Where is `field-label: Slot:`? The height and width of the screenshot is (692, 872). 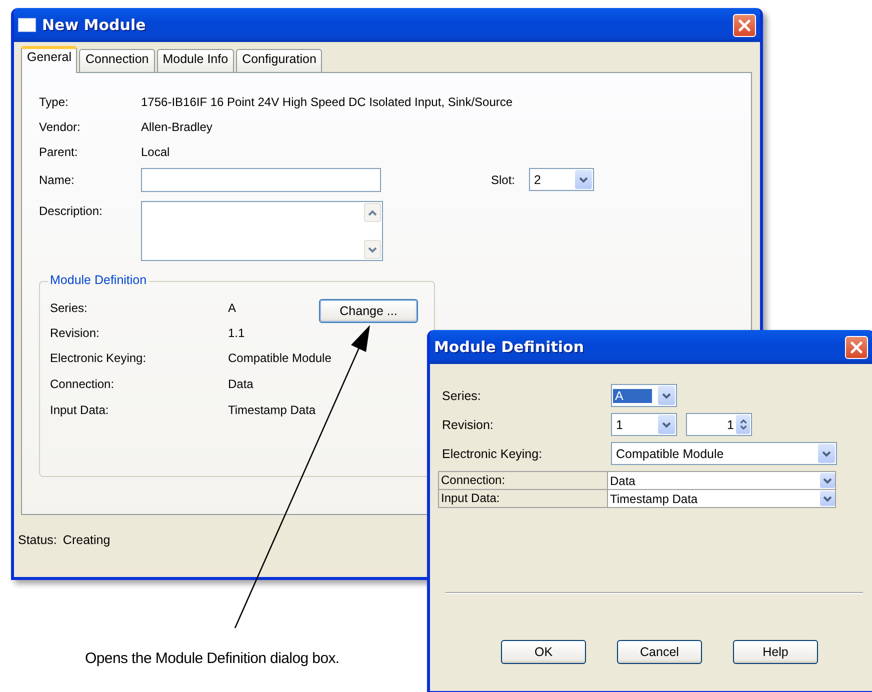 field-label: Slot: is located at coordinates (503, 179).